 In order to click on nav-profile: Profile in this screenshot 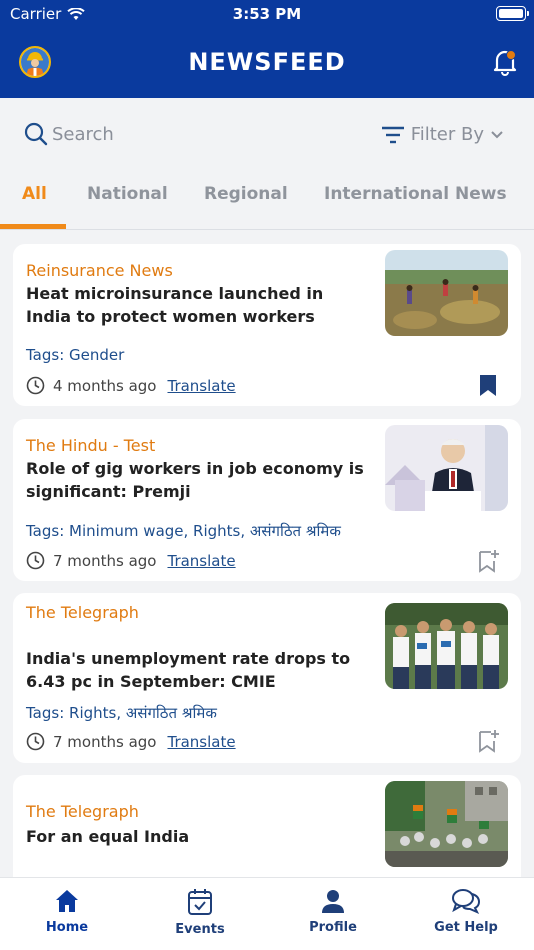, I will do `click(333, 911)`.